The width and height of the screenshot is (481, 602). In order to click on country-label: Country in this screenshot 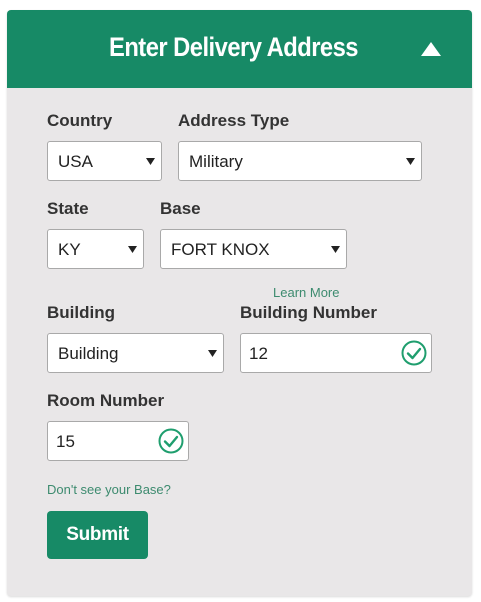, I will do `click(80, 120)`.